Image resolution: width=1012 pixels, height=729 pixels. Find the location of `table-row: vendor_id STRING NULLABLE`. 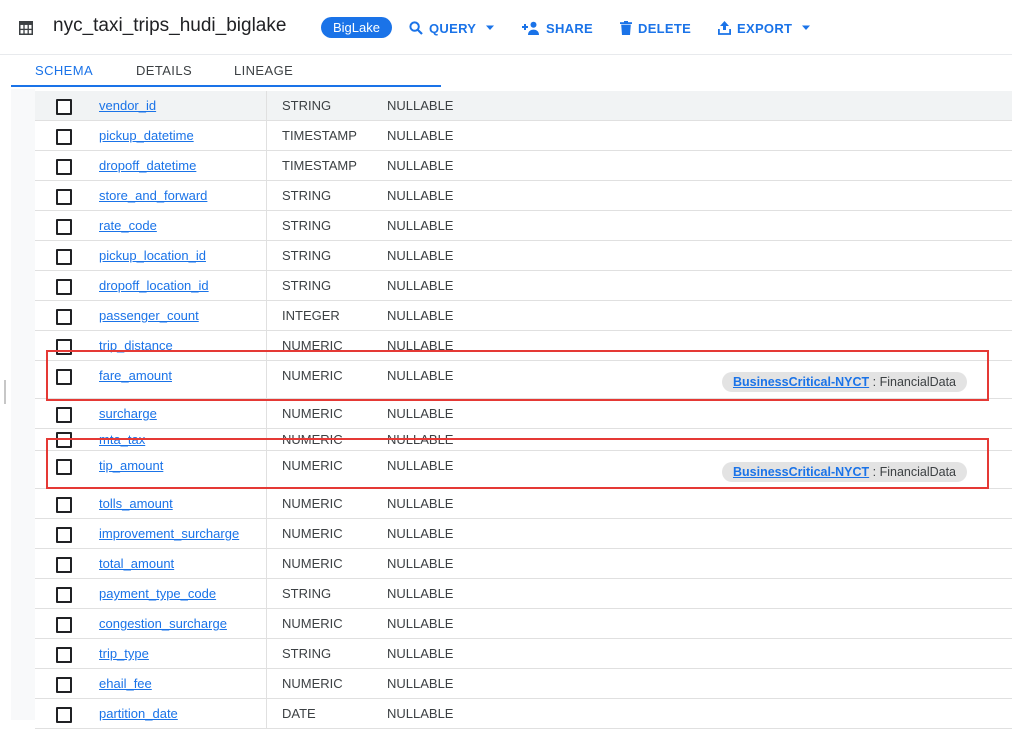

table-row: vendor_id STRING NULLABLE is located at coordinates (523, 106).